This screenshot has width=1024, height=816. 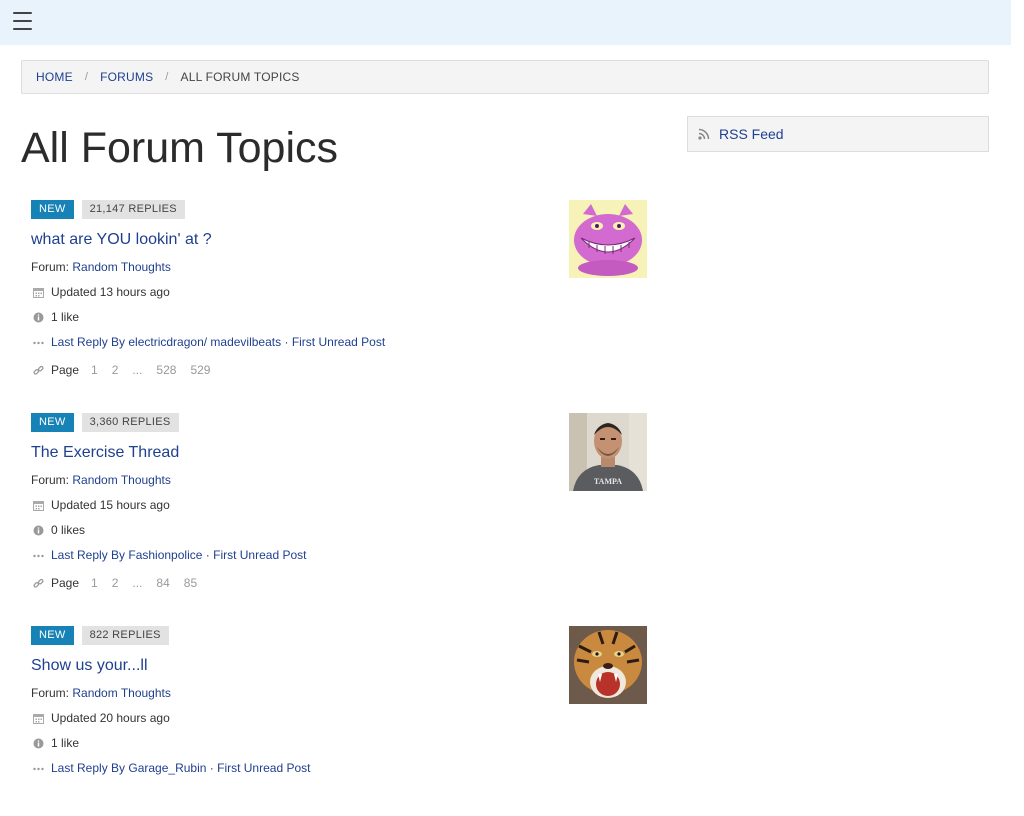 What do you see at coordinates (166, 370) in the screenshot?
I see `page-link: 528` at bounding box center [166, 370].